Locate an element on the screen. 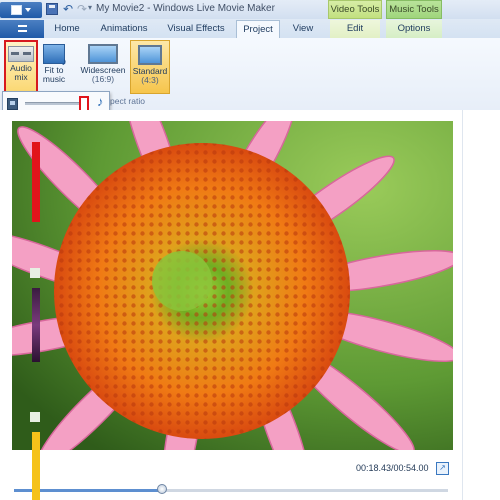 The width and height of the screenshot is (500, 500). tab-view: View is located at coordinates (303, 29).